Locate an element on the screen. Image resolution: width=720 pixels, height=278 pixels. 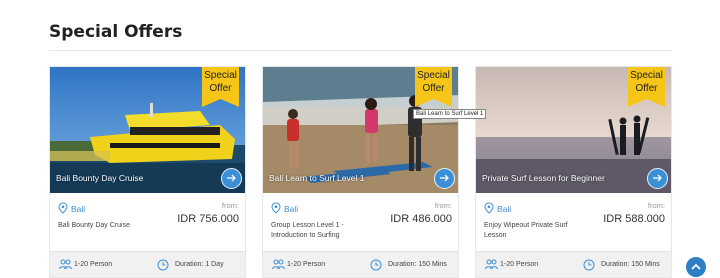
offer-image-title: Bali Bounty Day Cruise is located at coordinates (99, 178).